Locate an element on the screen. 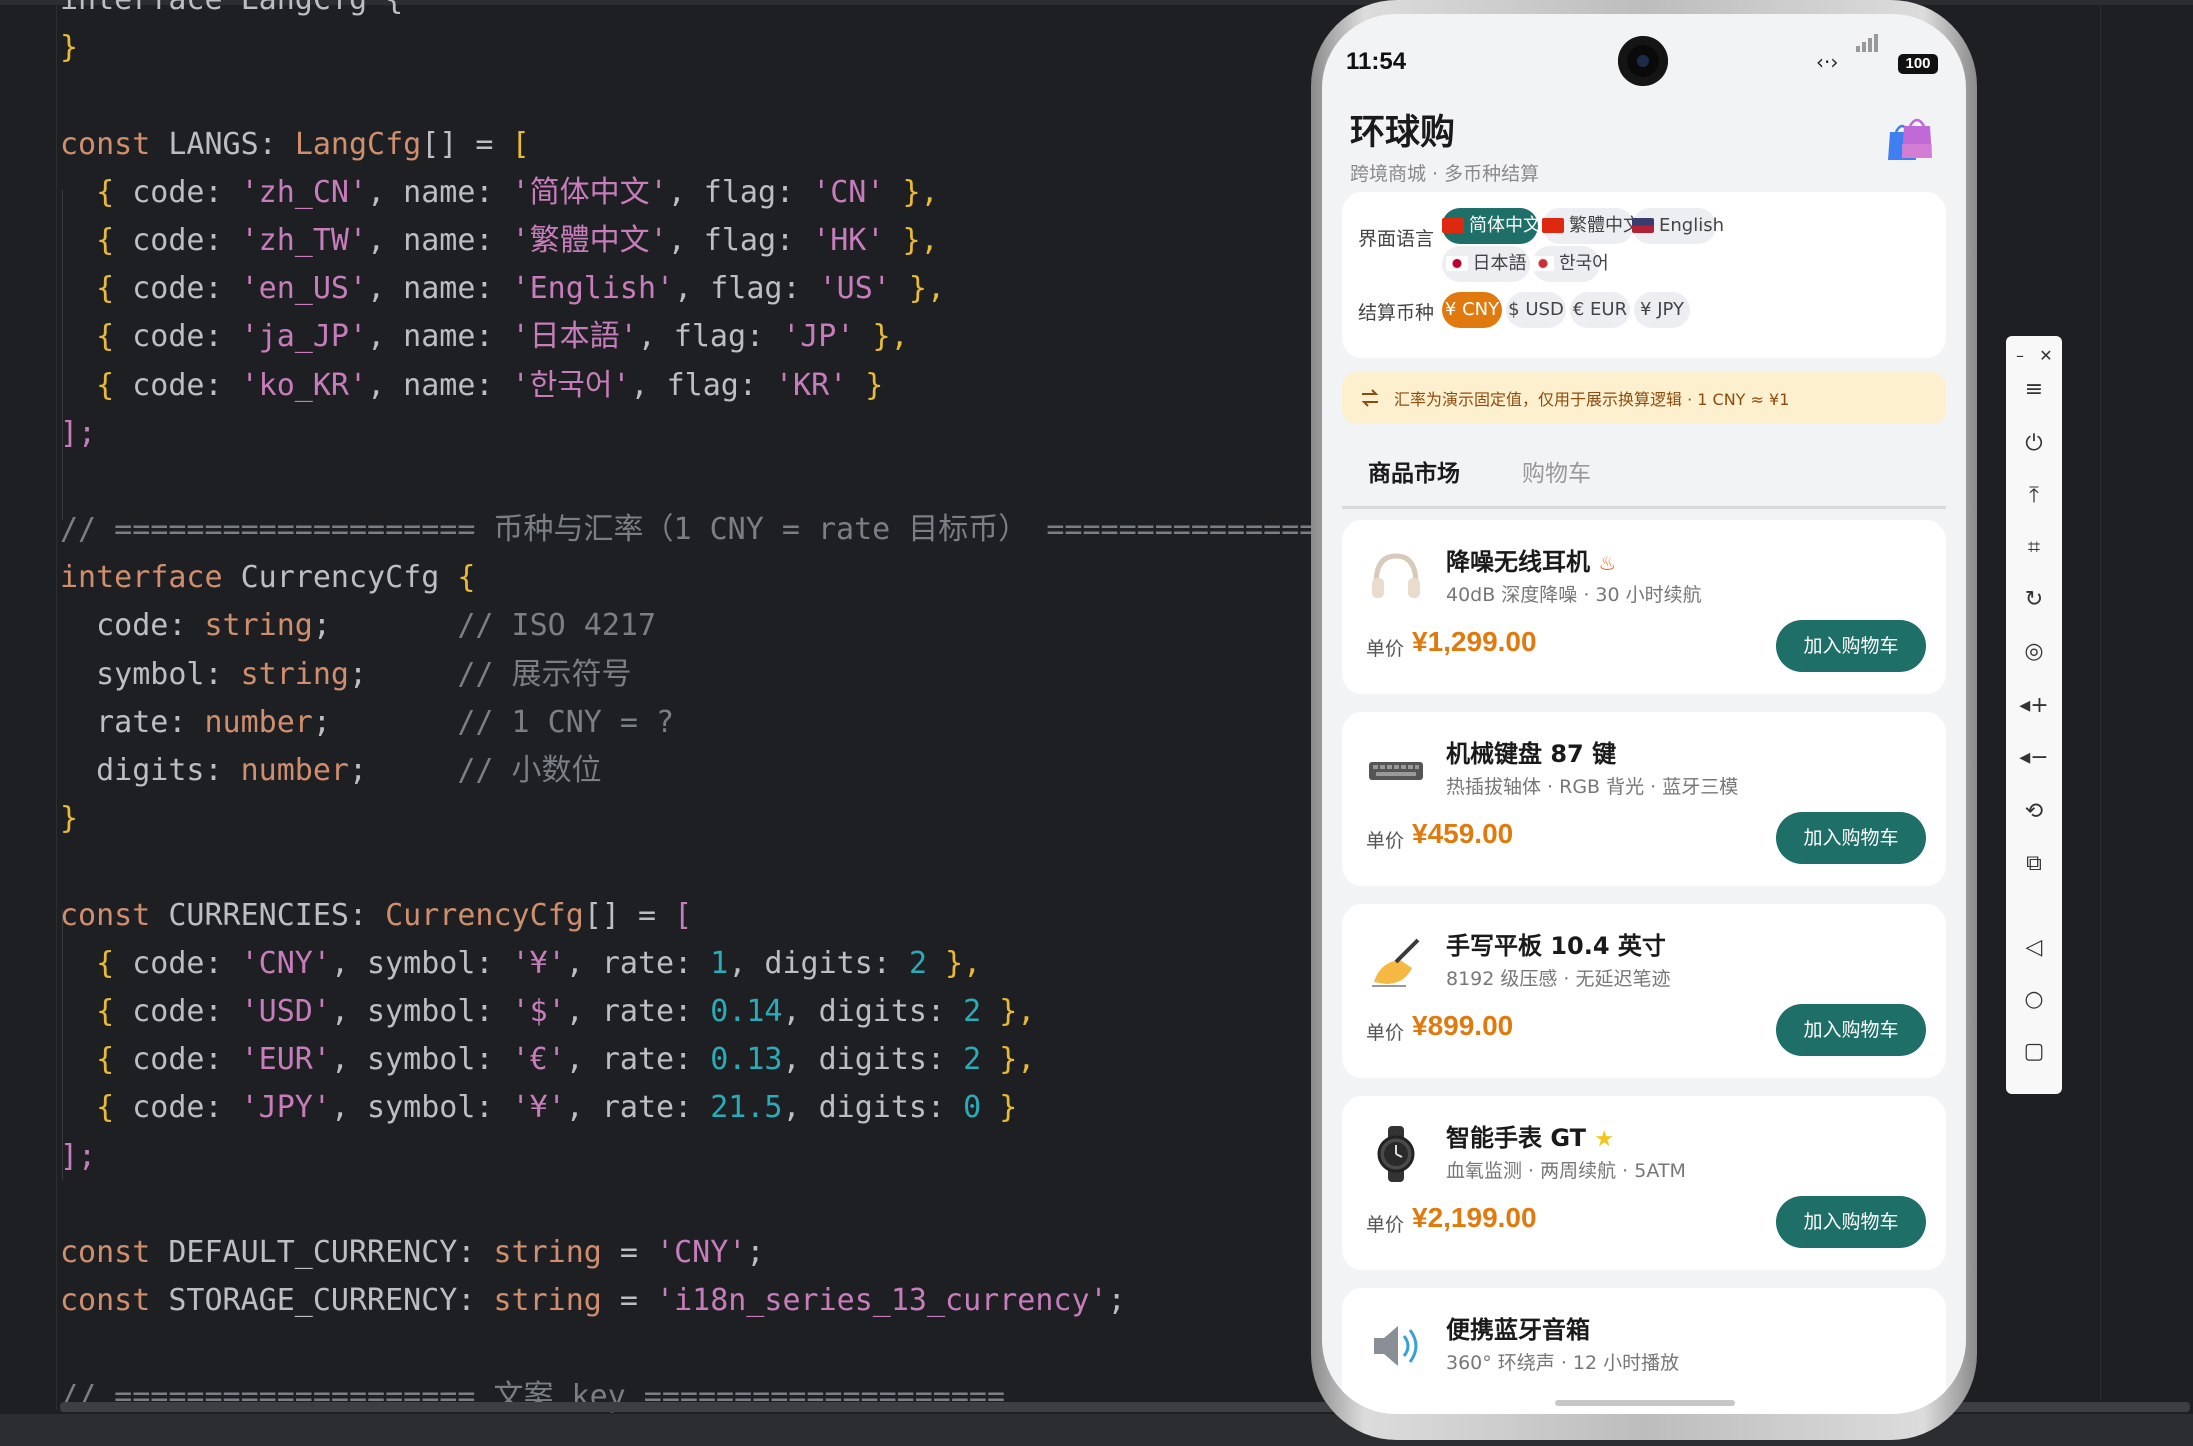 This screenshot has width=2193, height=1446. tab-cart: 购物车 is located at coordinates (1556, 471).